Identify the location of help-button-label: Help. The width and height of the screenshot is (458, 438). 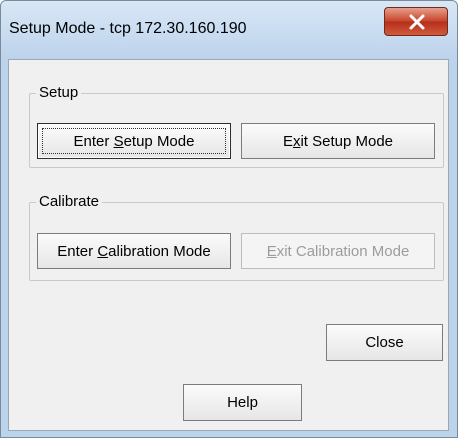
(242, 402).